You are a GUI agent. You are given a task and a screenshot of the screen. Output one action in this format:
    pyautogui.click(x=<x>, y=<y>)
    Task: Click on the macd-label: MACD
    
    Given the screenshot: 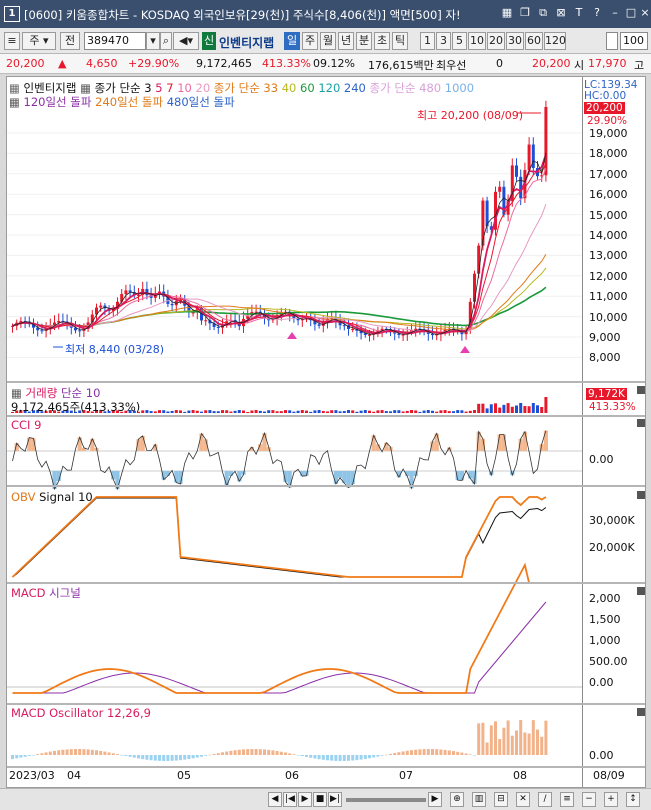 What is the action you would take?
    pyautogui.click(x=28, y=593)
    